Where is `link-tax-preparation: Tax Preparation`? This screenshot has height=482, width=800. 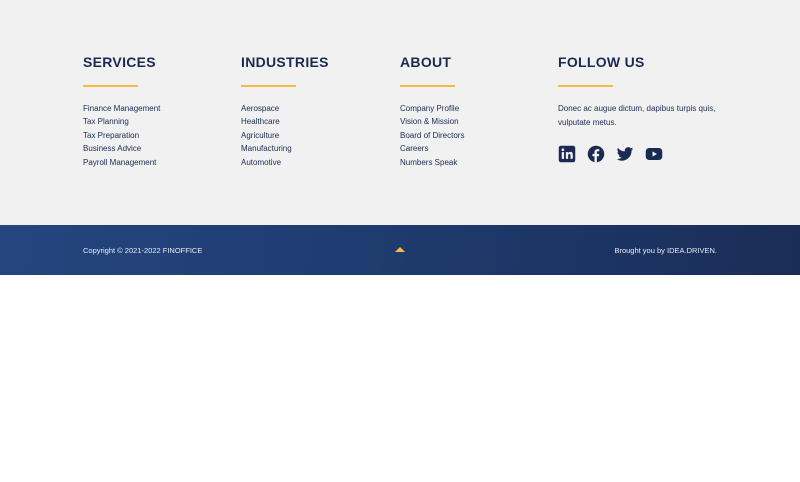 link-tax-preparation: Tax Preparation is located at coordinates (158, 135).